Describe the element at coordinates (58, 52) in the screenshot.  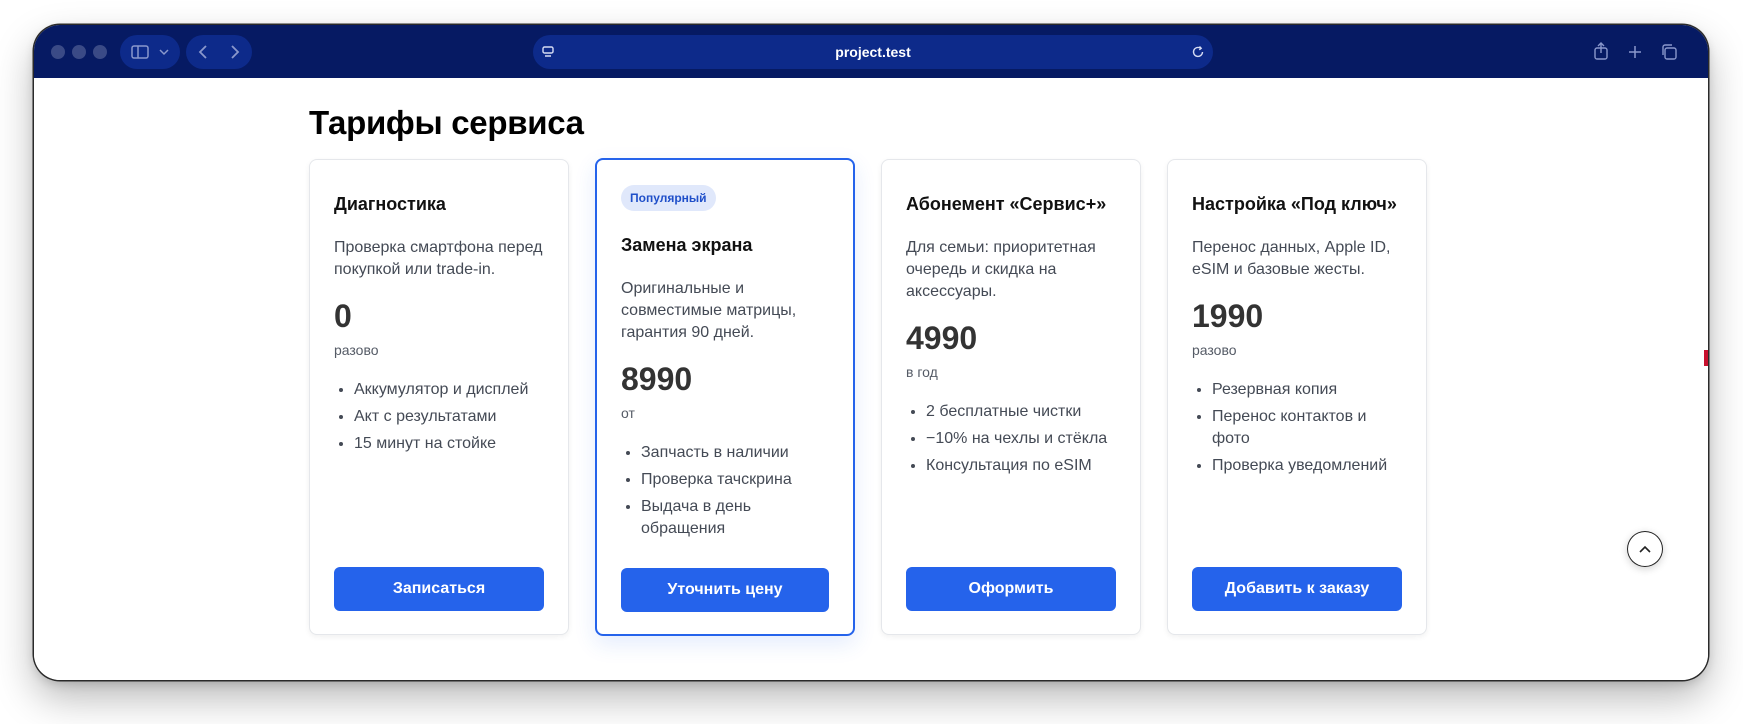
I see `close-window-button` at that location.